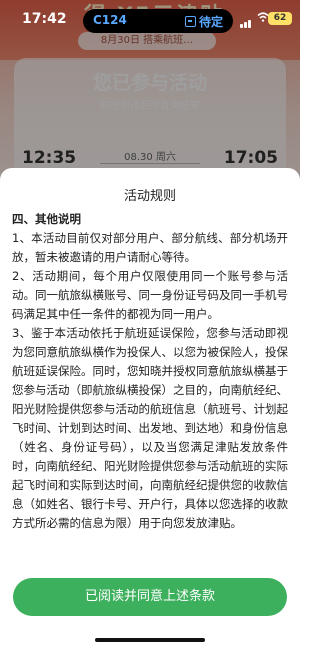 This screenshot has width=320, height=651. I want to click on home-indicator, so click(150, 640).